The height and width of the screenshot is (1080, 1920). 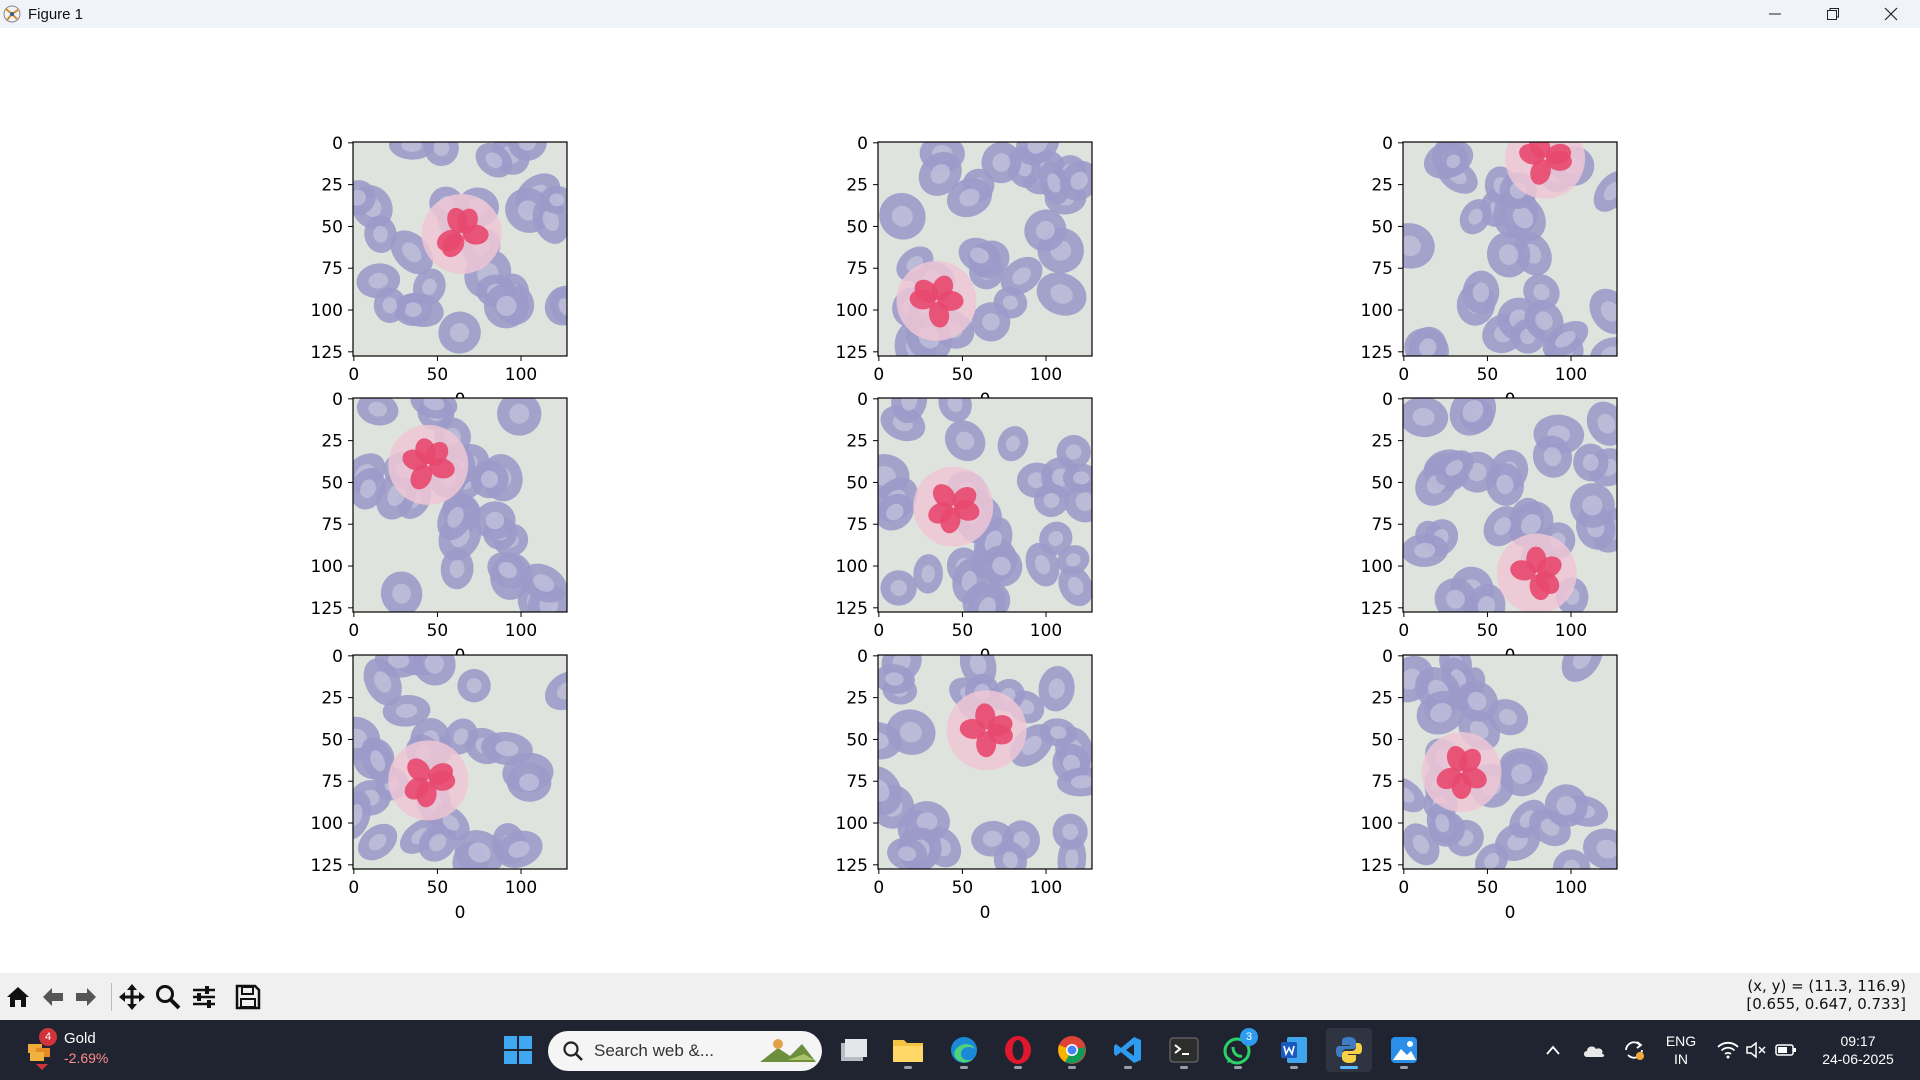 I want to click on edge-icon, so click(x=964, y=1050).